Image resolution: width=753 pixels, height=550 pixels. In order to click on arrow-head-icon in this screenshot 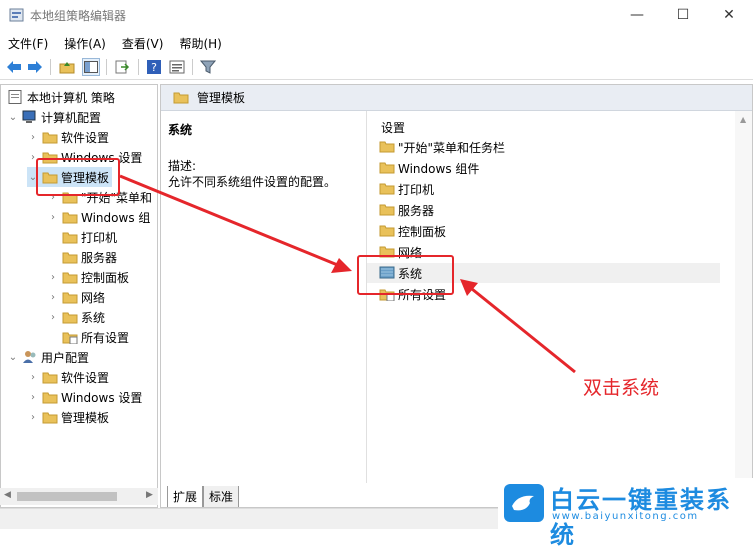, I will do `click(341, 265)`.